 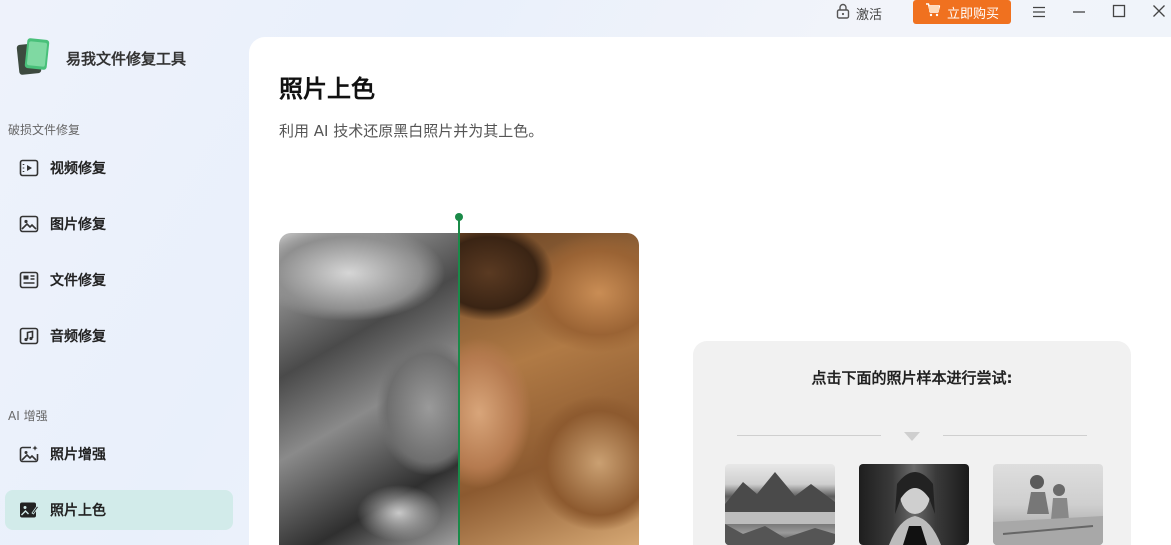 What do you see at coordinates (119, 168) in the screenshot?
I see `sidebar-item-video-repair: 视频修复` at bounding box center [119, 168].